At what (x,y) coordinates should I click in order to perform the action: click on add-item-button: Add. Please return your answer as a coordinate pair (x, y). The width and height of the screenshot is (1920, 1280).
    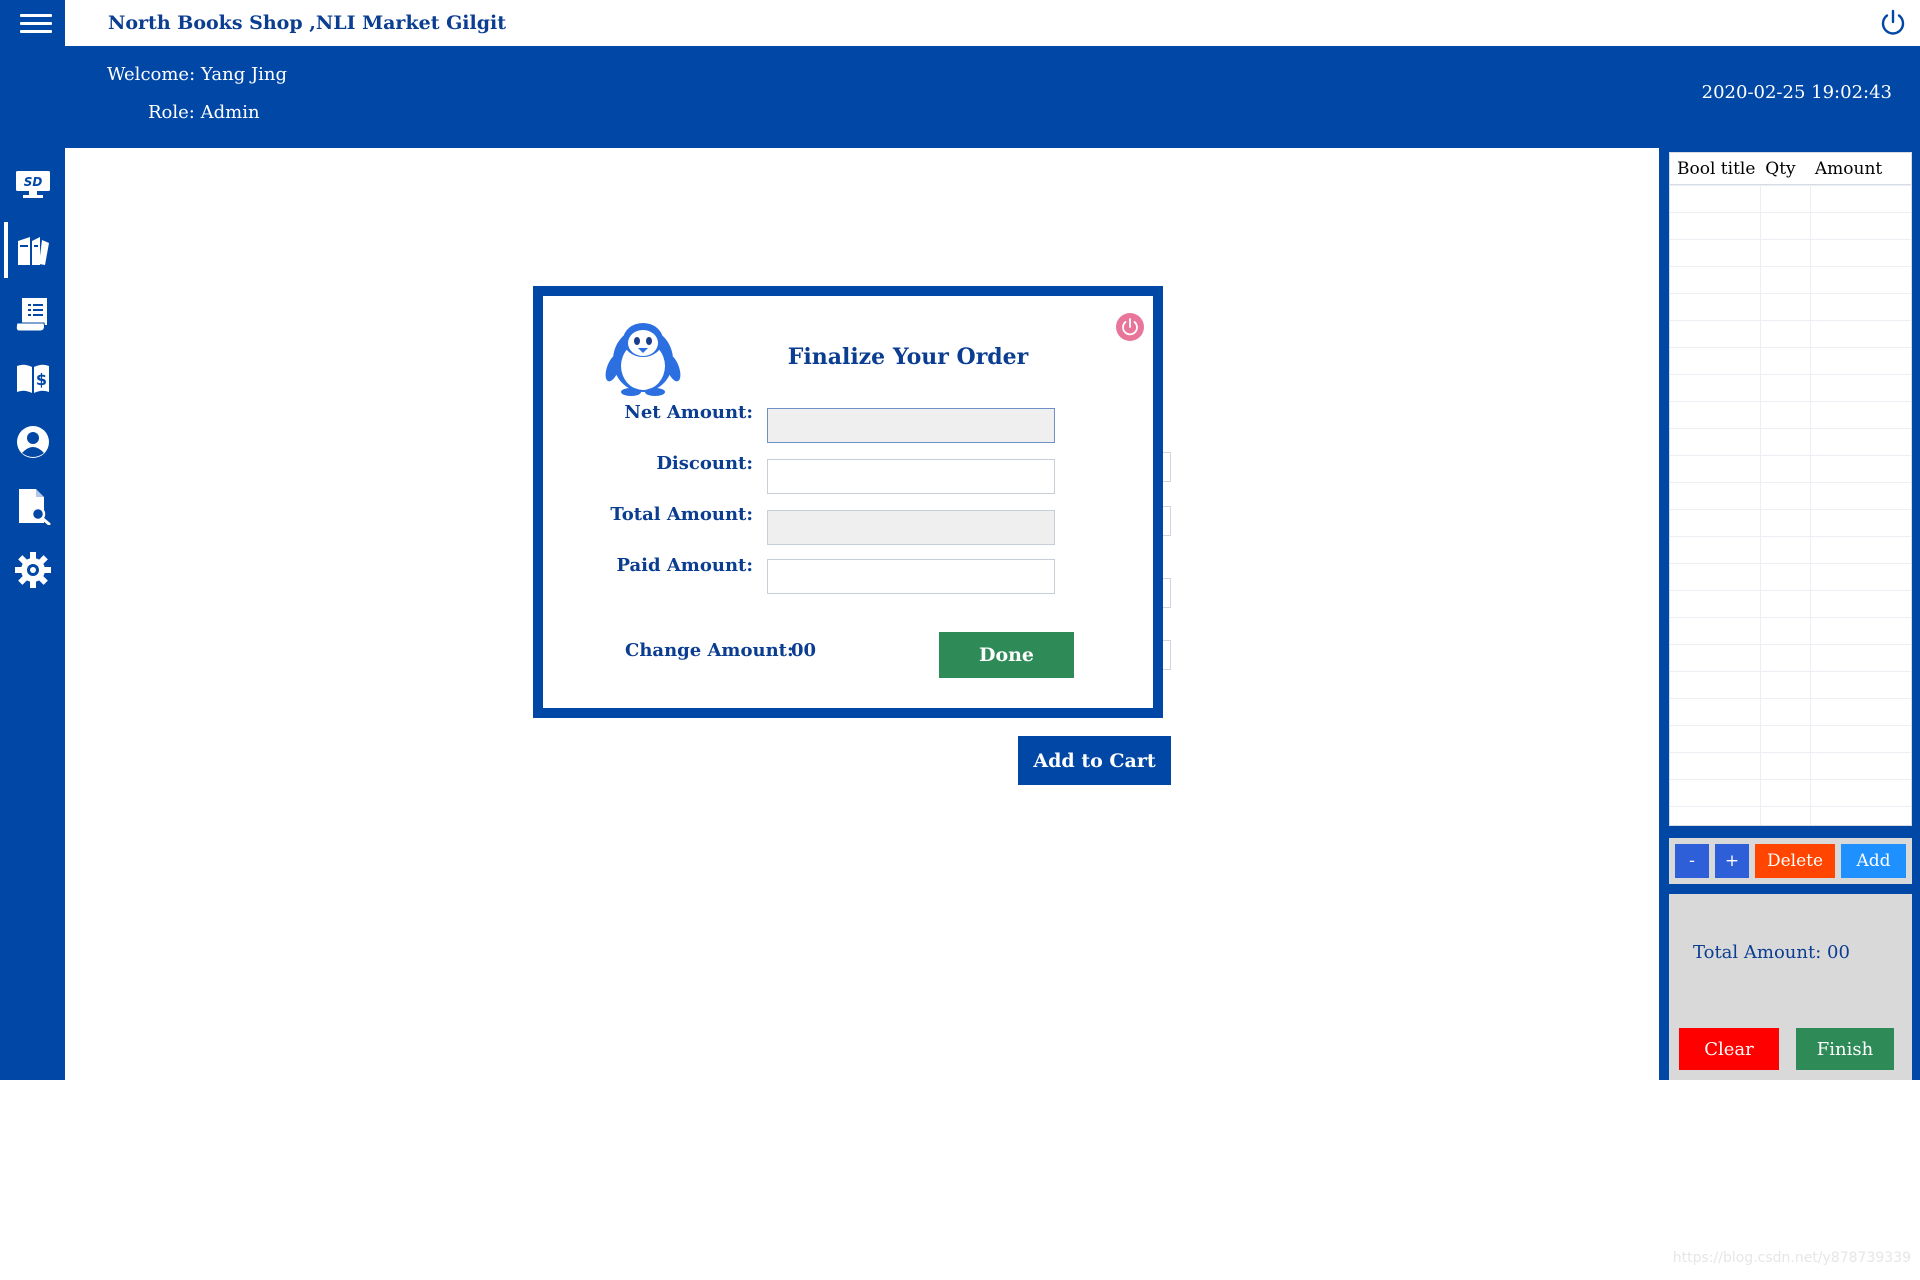
    Looking at the image, I should click on (1873, 861).